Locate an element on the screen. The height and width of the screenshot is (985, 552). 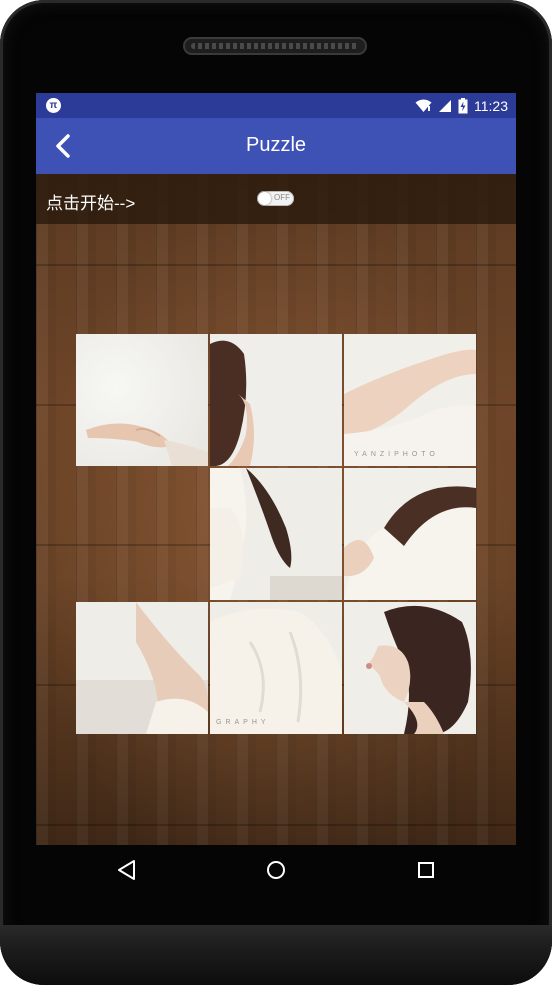
app-bar: Puzzle is located at coordinates (276, 146).